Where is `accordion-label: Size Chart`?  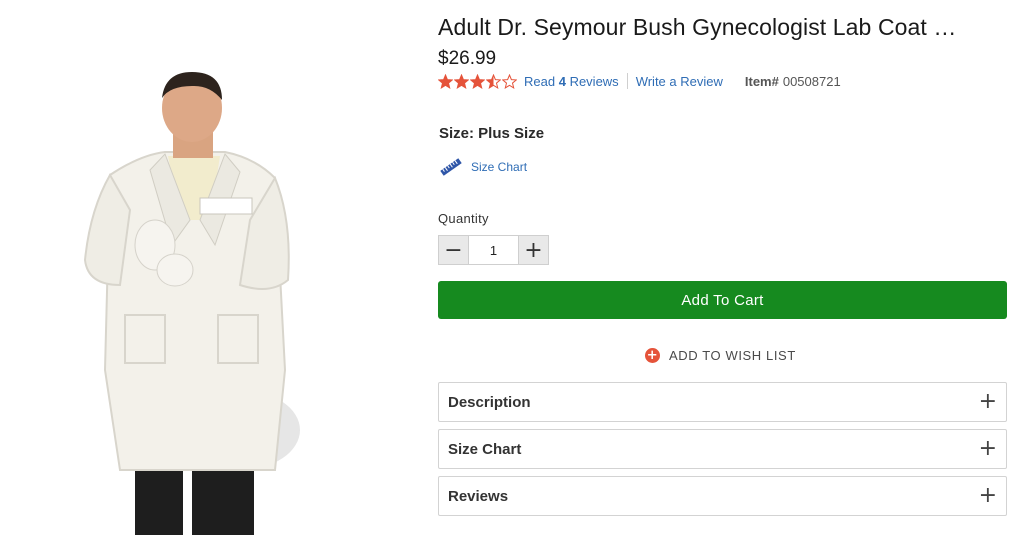
accordion-label: Size Chart is located at coordinates (485, 449).